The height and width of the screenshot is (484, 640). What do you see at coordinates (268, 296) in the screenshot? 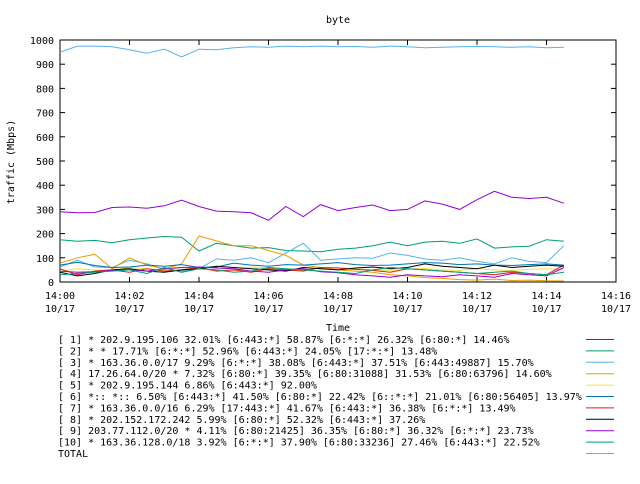
I see `x-tick-label-time: 14:06` at bounding box center [268, 296].